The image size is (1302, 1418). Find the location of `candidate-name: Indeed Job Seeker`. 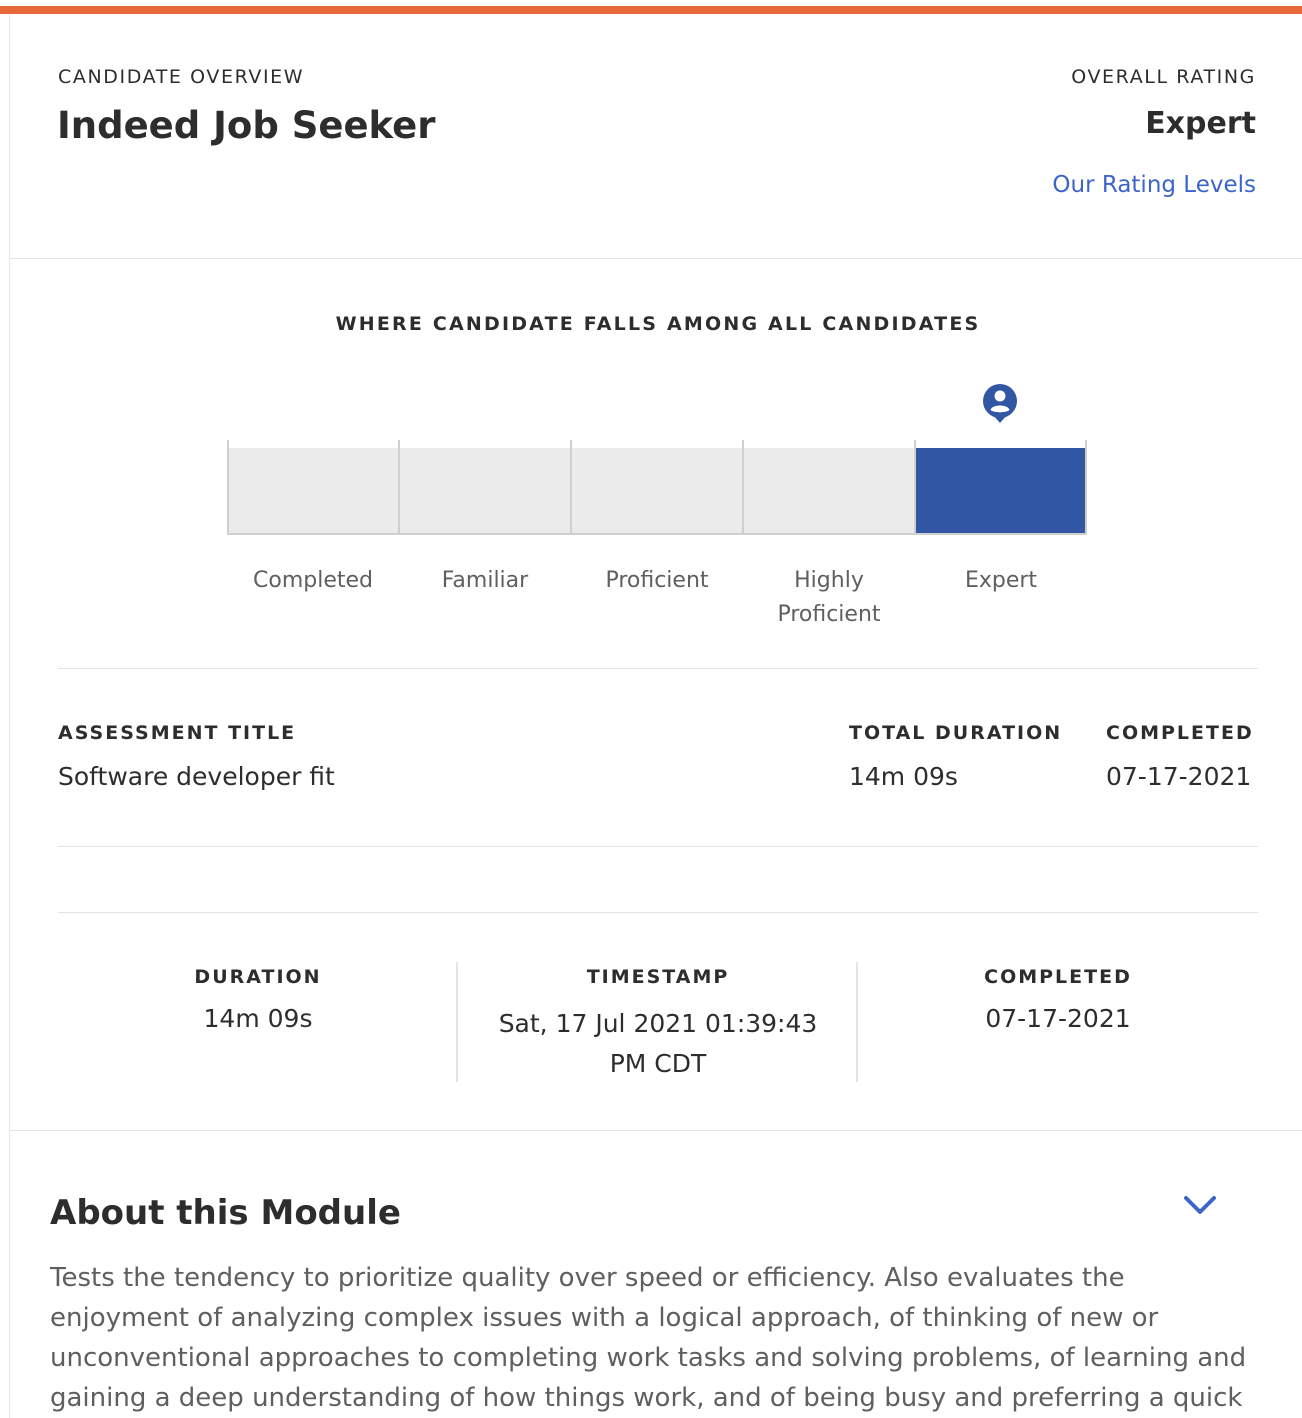

candidate-name: Indeed Job Seeker is located at coordinates (246, 125).